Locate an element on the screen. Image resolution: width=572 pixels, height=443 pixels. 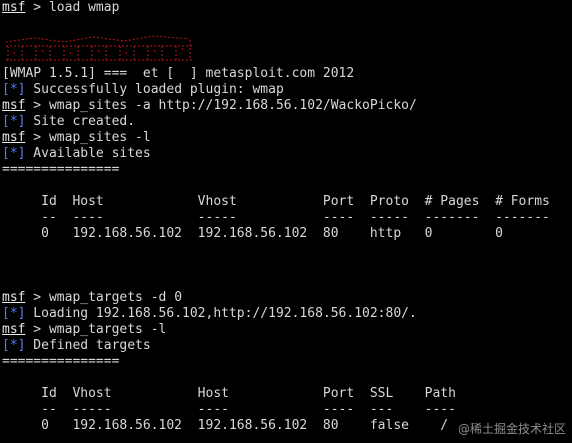
wmap-ascii-banner is located at coordinates (287, 49).